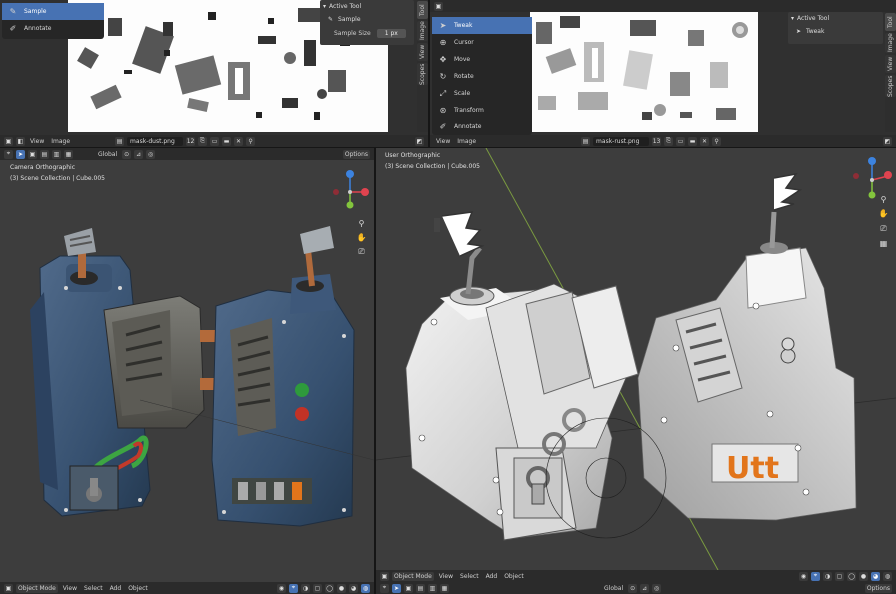  I want to click on transform-orientation-dropdown: Global, so click(107, 154).